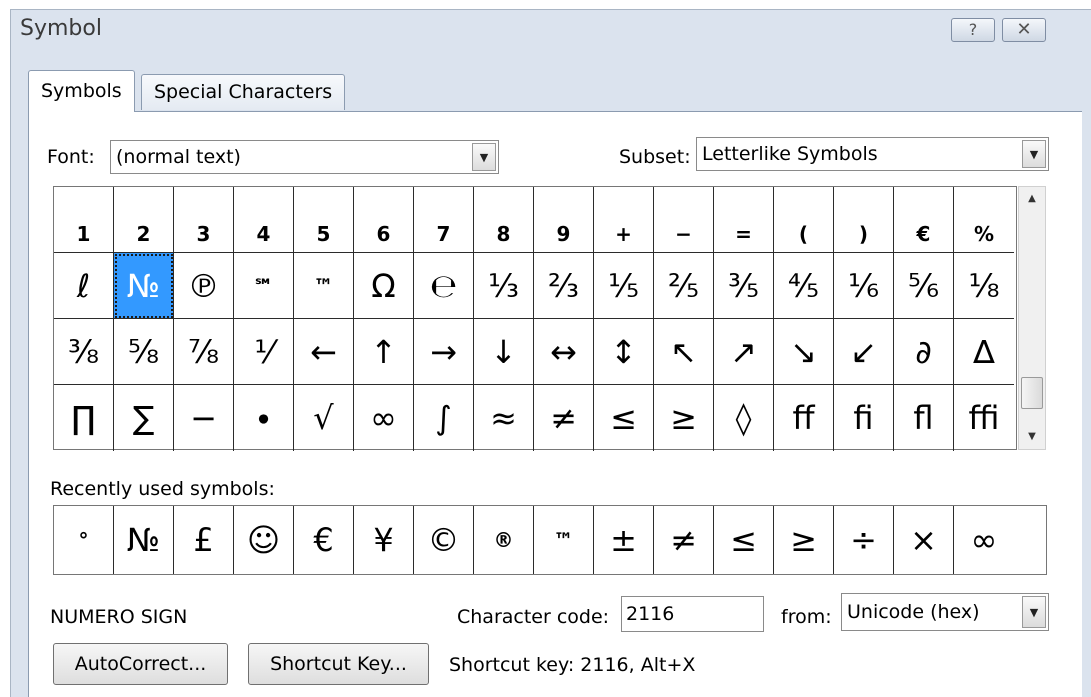 The image size is (1091, 697). Describe the element at coordinates (744, 540) in the screenshot. I see `recent-symbol-cell: ≤` at that location.